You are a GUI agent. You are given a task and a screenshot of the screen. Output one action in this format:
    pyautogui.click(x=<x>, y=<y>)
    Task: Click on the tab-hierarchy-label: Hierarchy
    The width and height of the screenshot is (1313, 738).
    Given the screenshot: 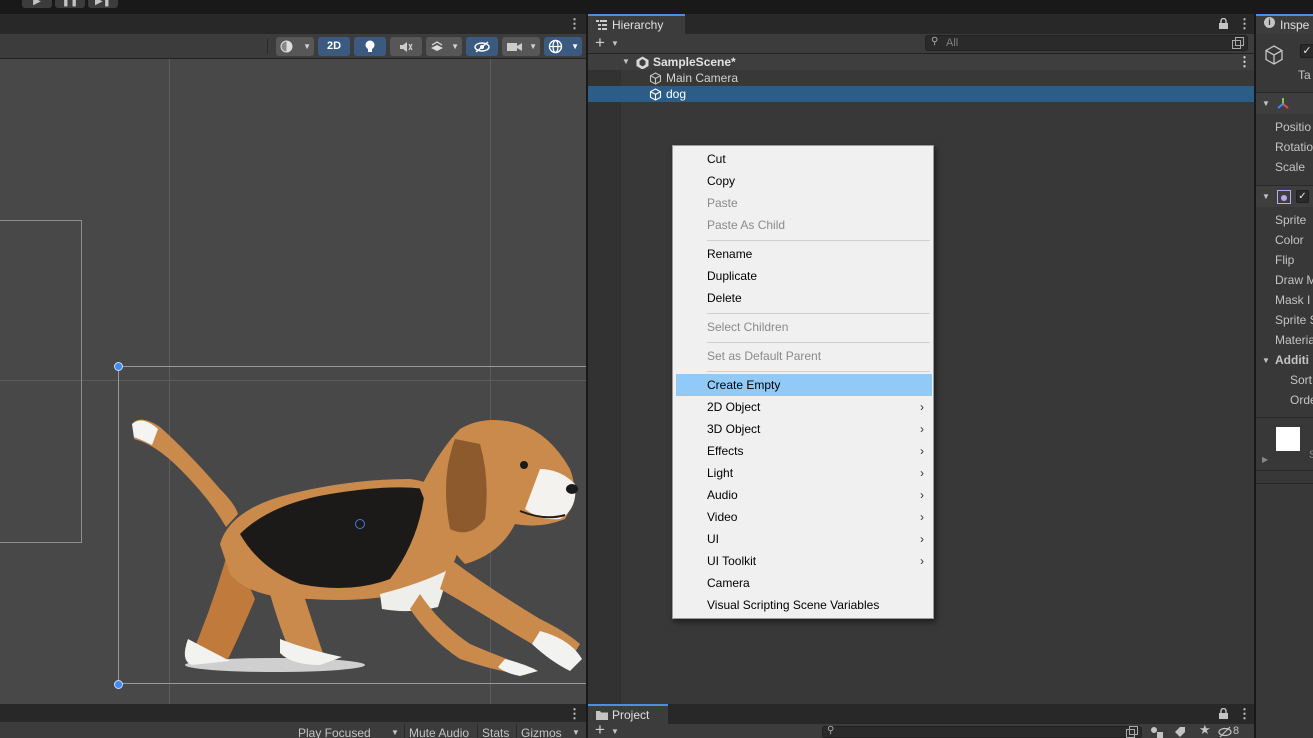 What is the action you would take?
    pyautogui.click(x=638, y=25)
    